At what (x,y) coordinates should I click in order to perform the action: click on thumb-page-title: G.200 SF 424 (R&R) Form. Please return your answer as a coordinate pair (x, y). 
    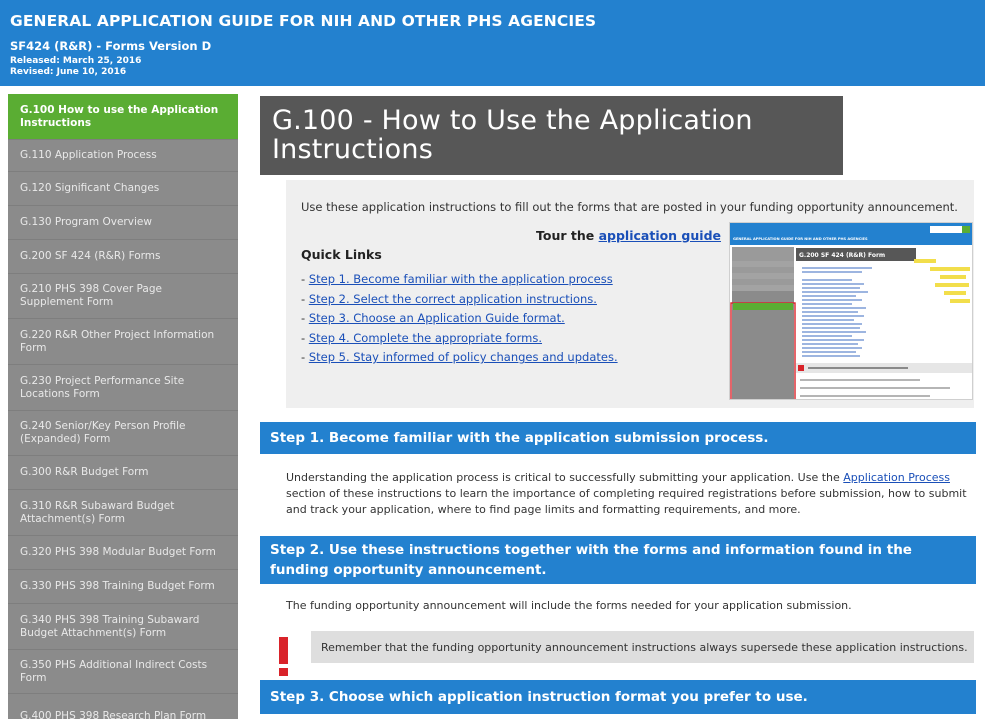
    Looking at the image, I should click on (842, 255).